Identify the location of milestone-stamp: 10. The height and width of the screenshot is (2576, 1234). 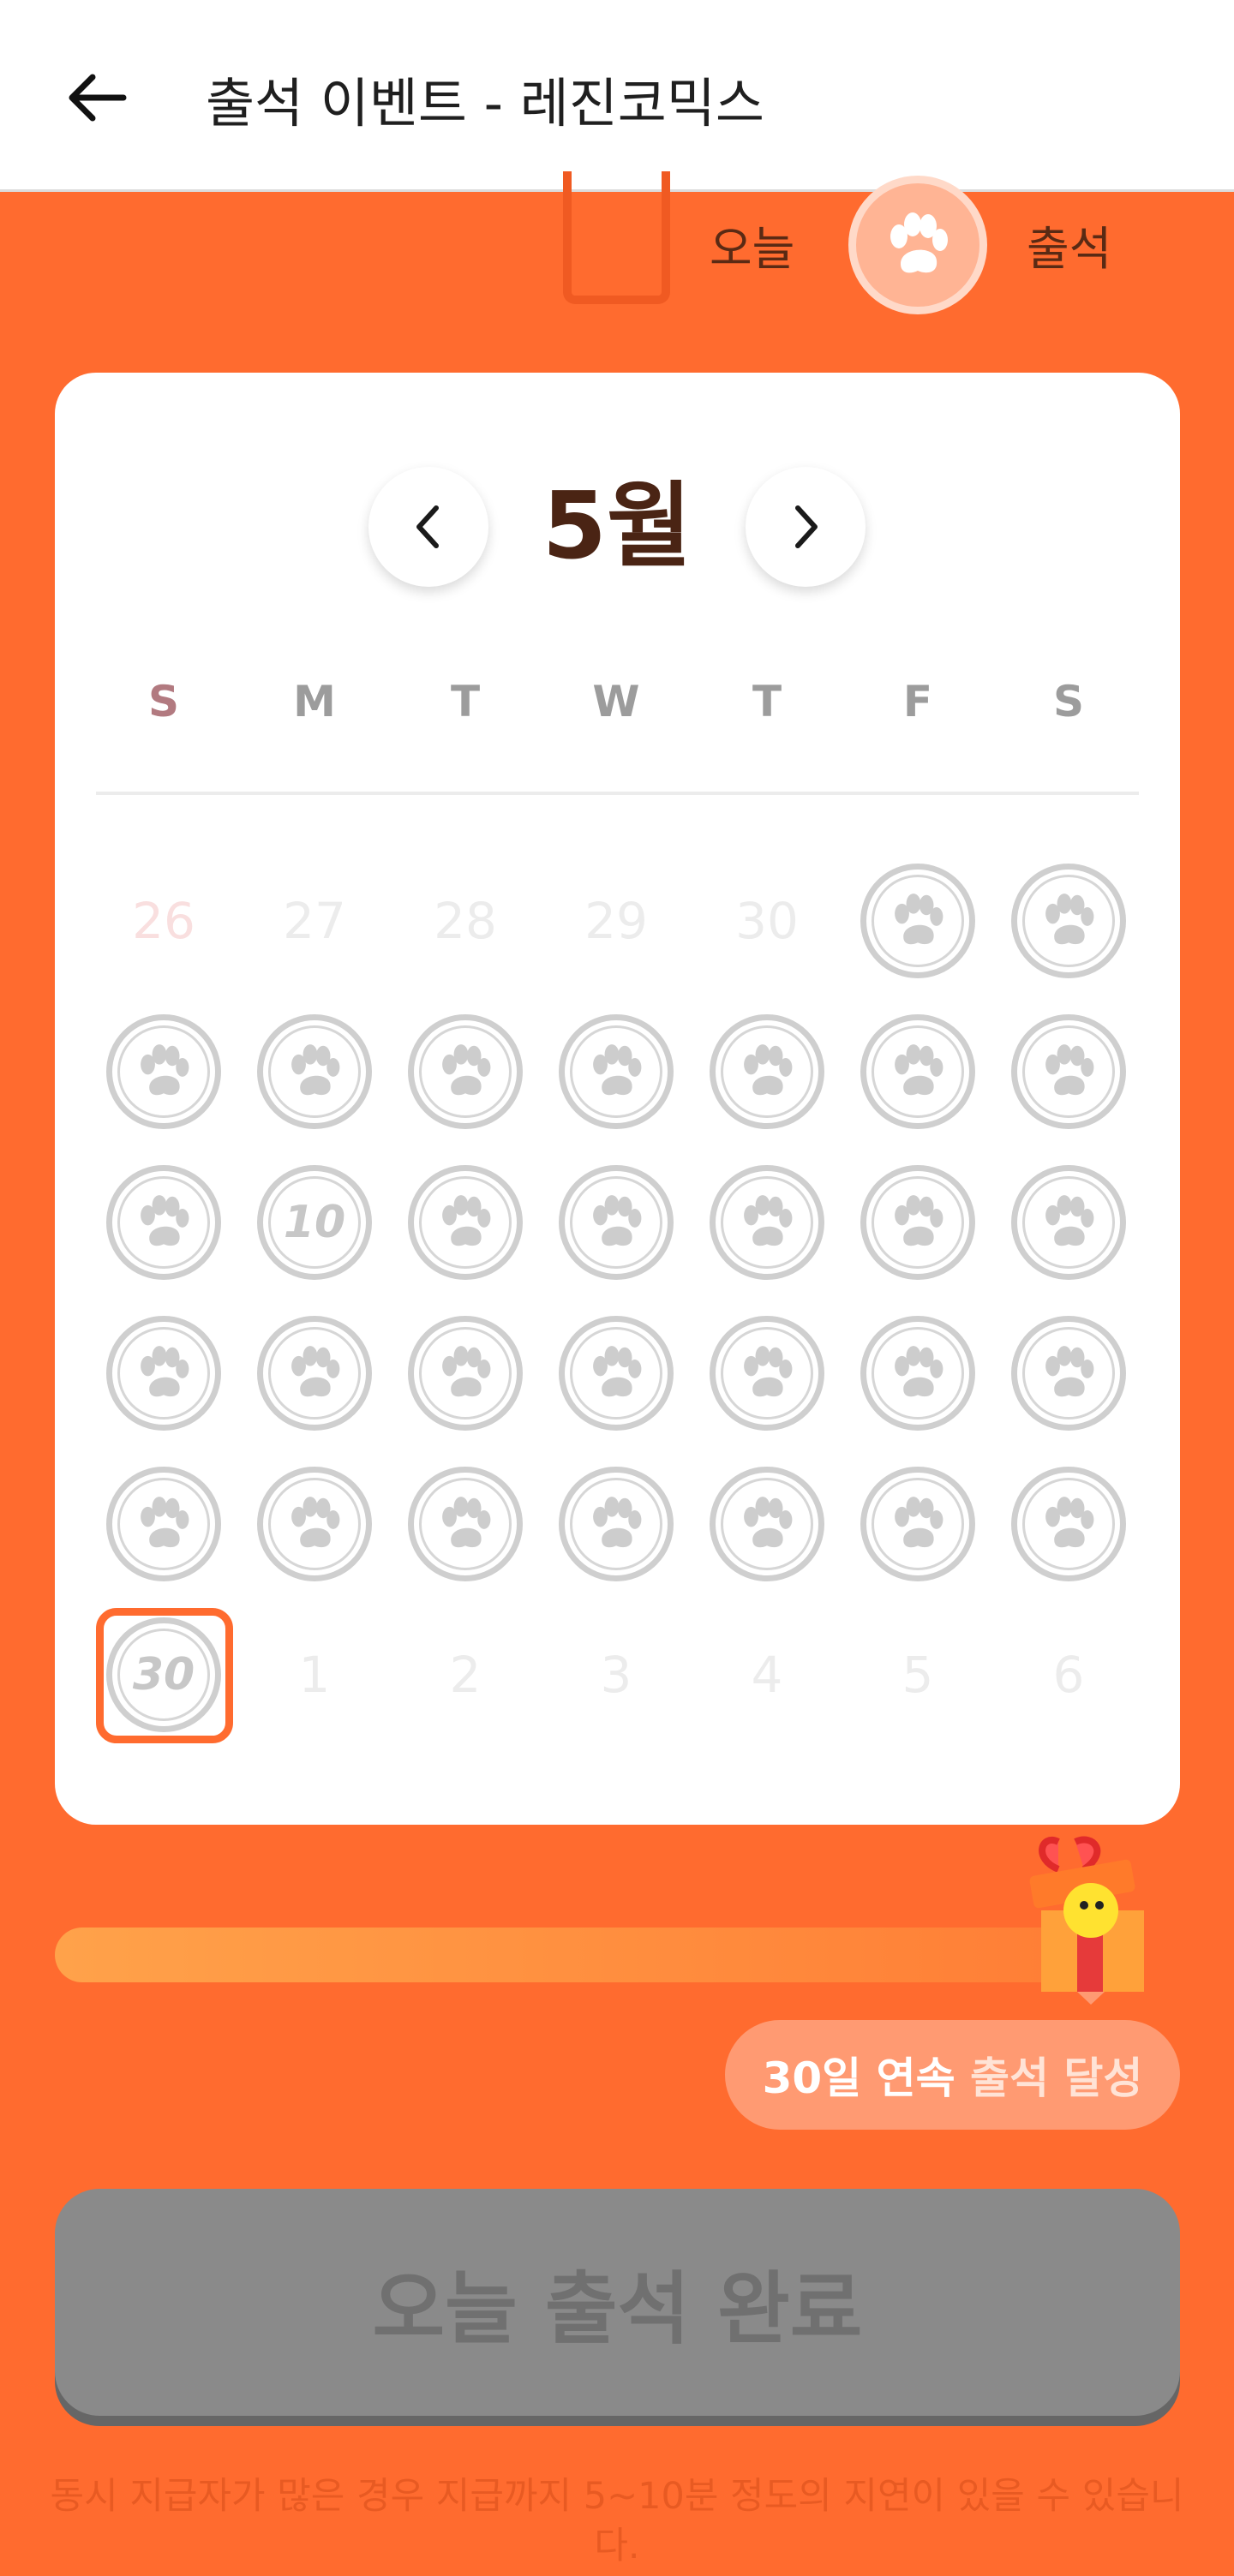
(314, 1223).